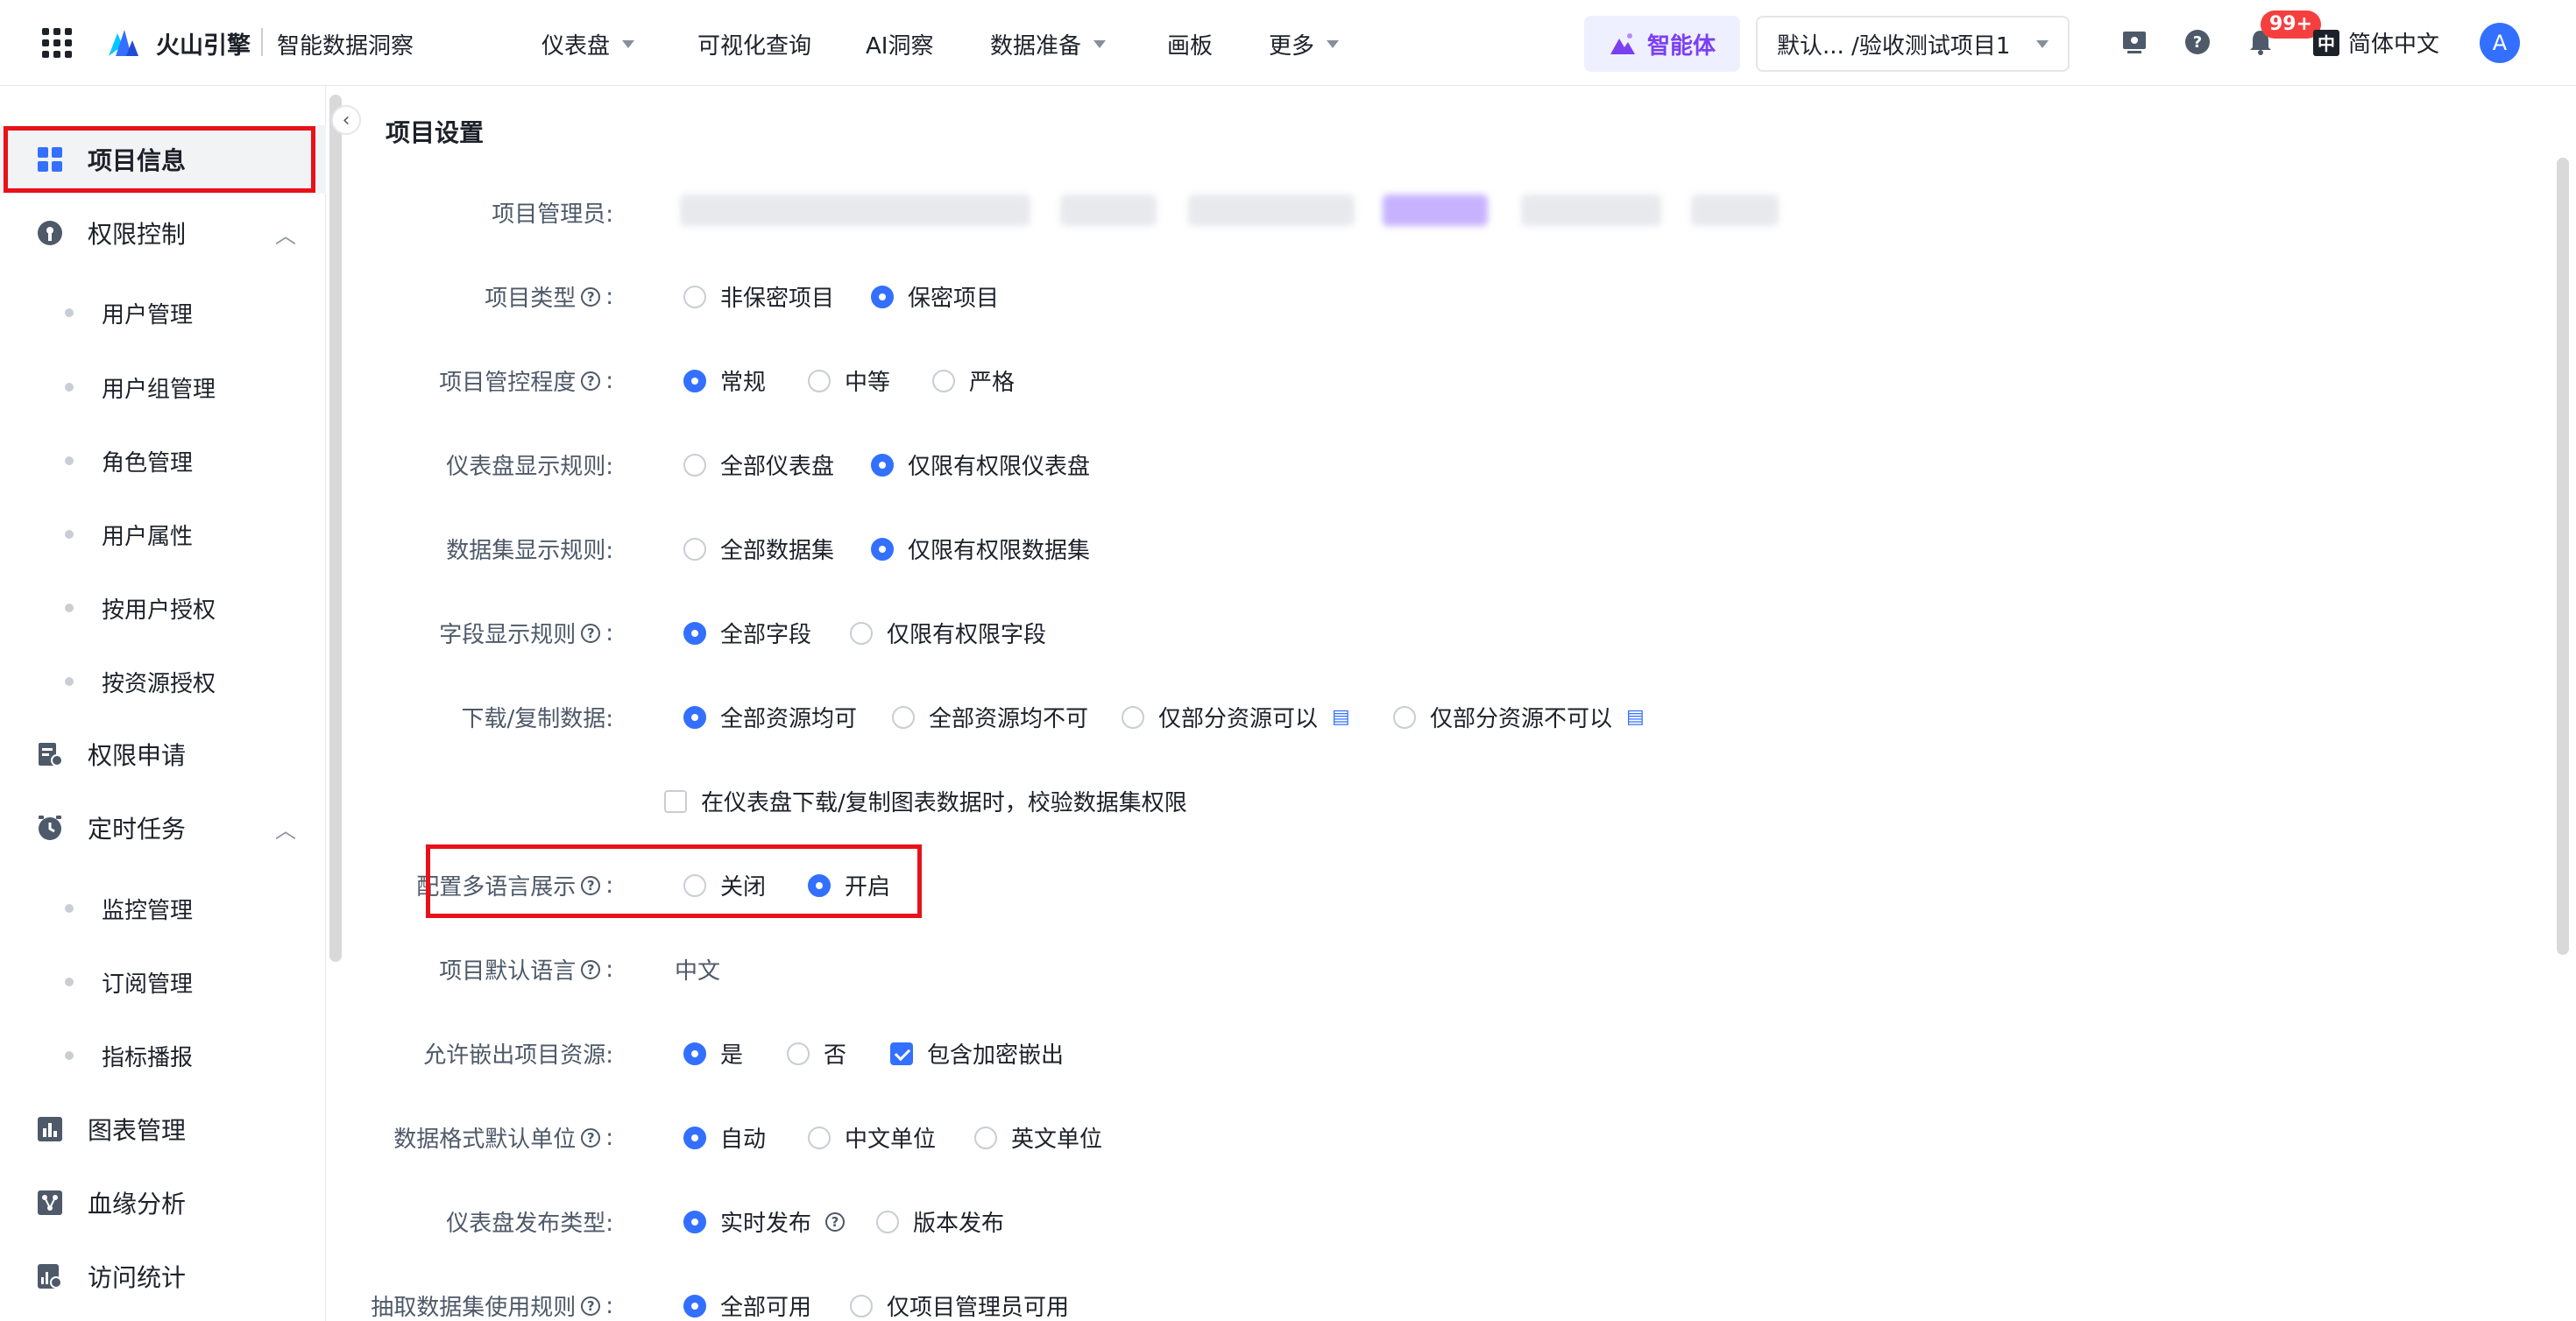 This screenshot has height=1321, width=2576. I want to click on field-label: 允许嵌出项目资源:, so click(518, 1055).